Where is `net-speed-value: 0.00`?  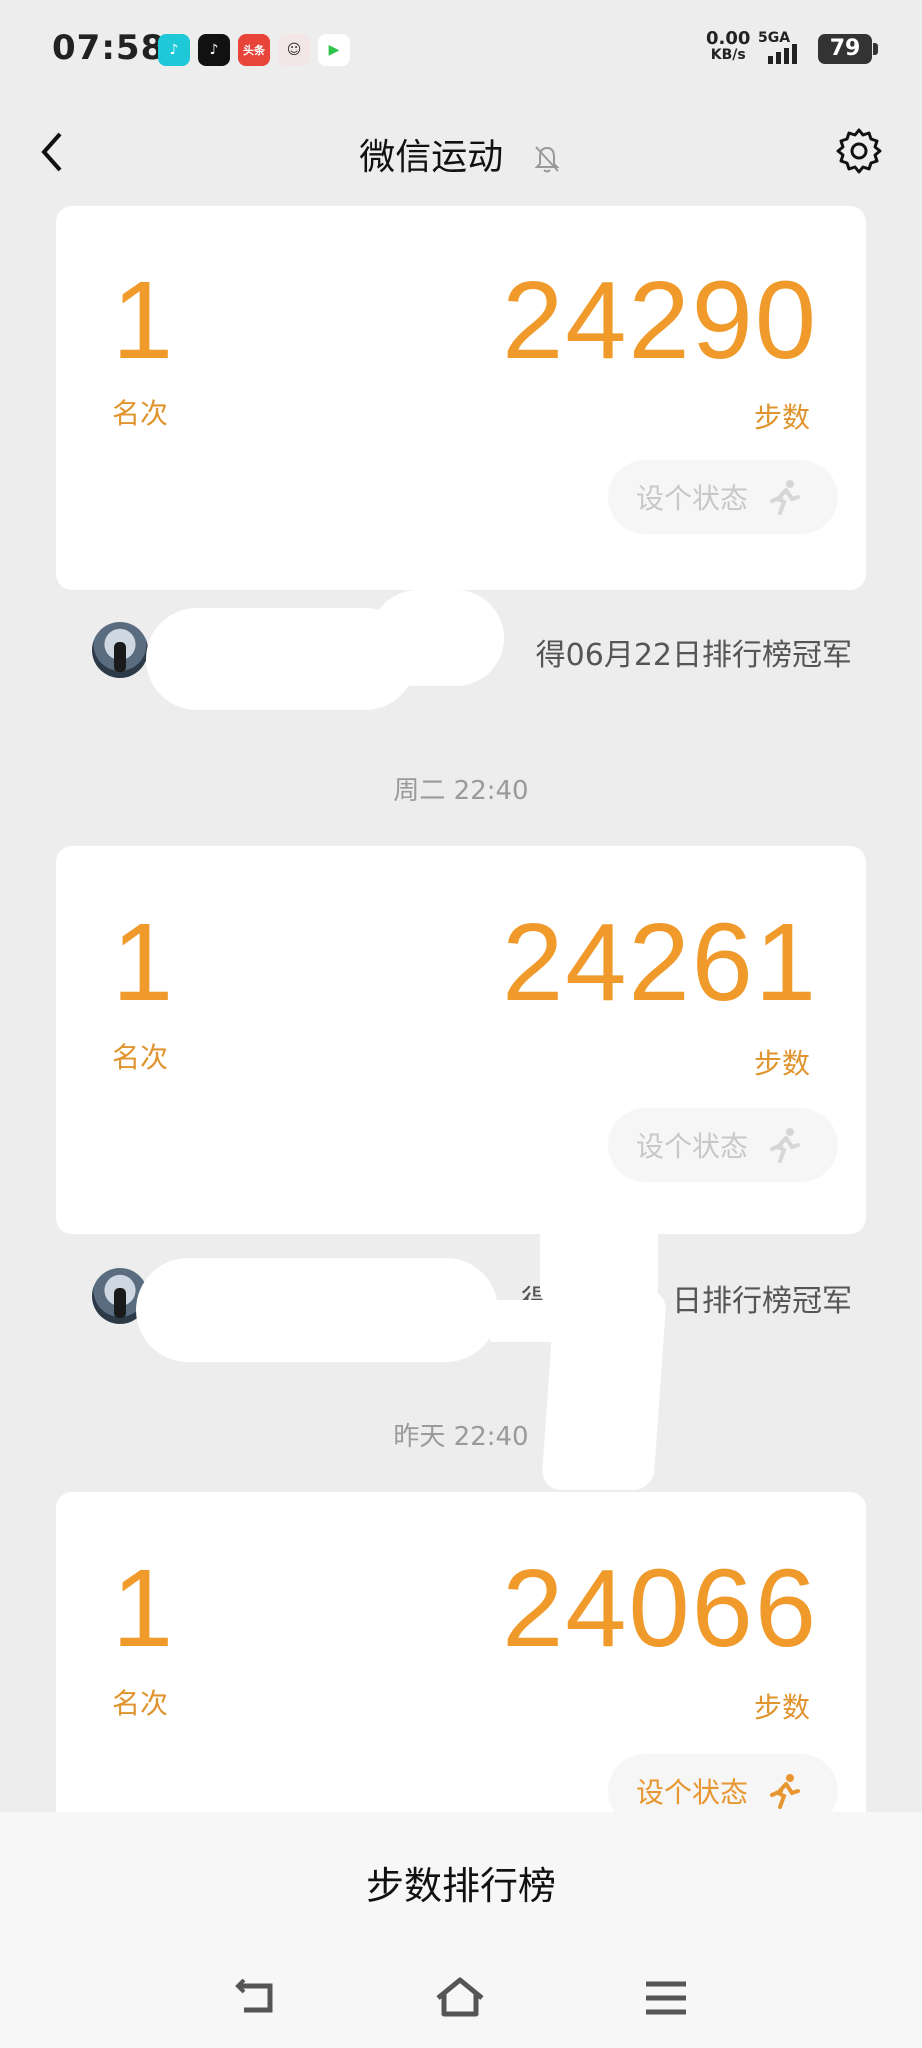
net-speed-value: 0.00 is located at coordinates (728, 38).